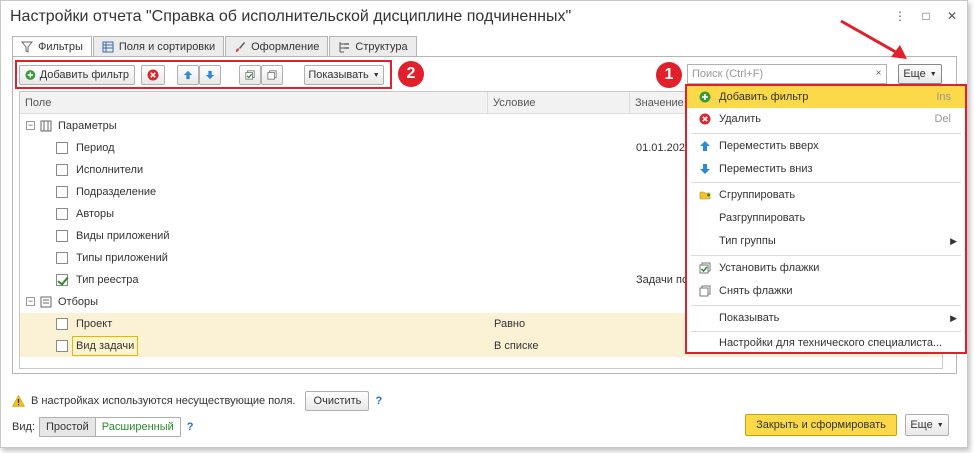 The width and height of the screenshot is (974, 453). I want to click on menu-item-show: Показывать ▶, so click(826, 318).